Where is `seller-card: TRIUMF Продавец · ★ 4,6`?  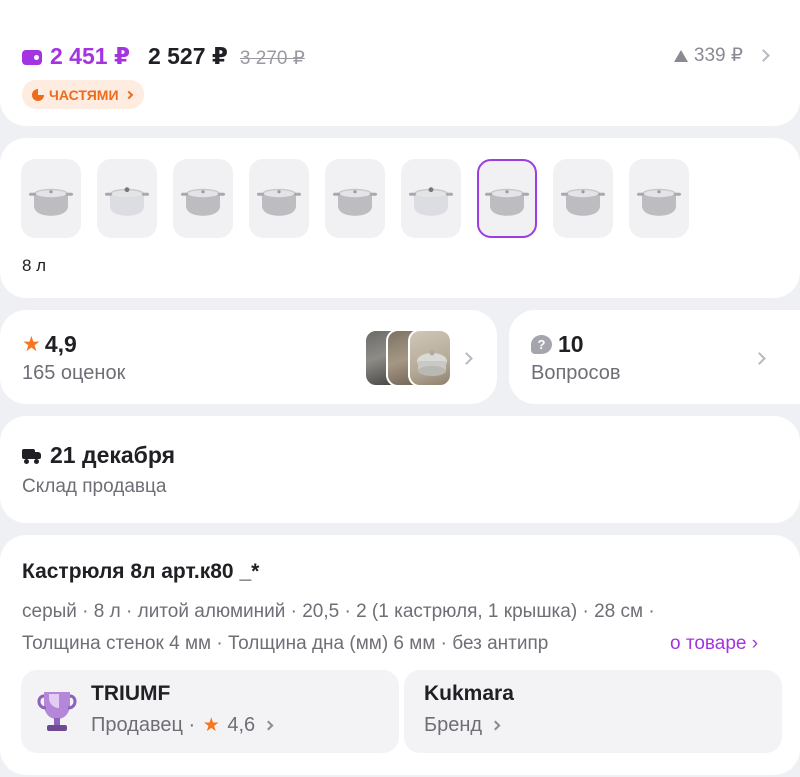
seller-card: TRIUMF Продавец · ★ 4,6 is located at coordinates (210, 711).